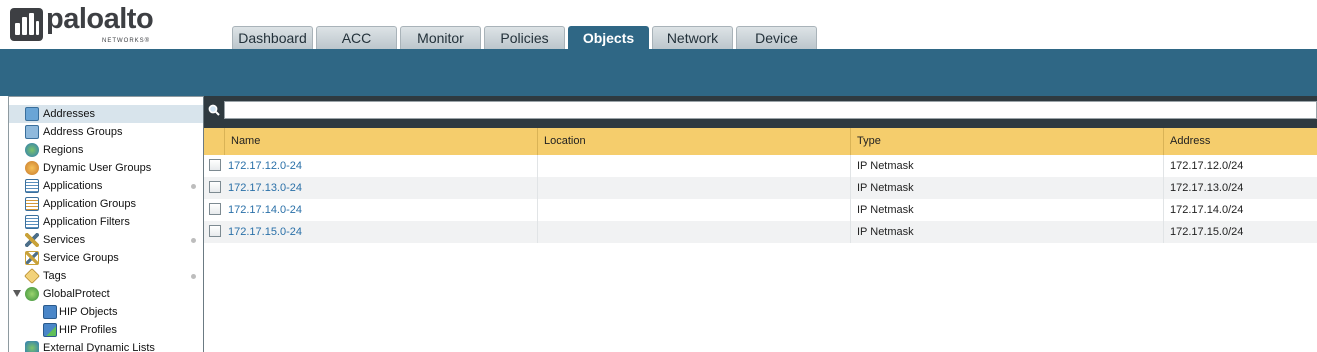  I want to click on column-header-type: Type, so click(1007, 141).